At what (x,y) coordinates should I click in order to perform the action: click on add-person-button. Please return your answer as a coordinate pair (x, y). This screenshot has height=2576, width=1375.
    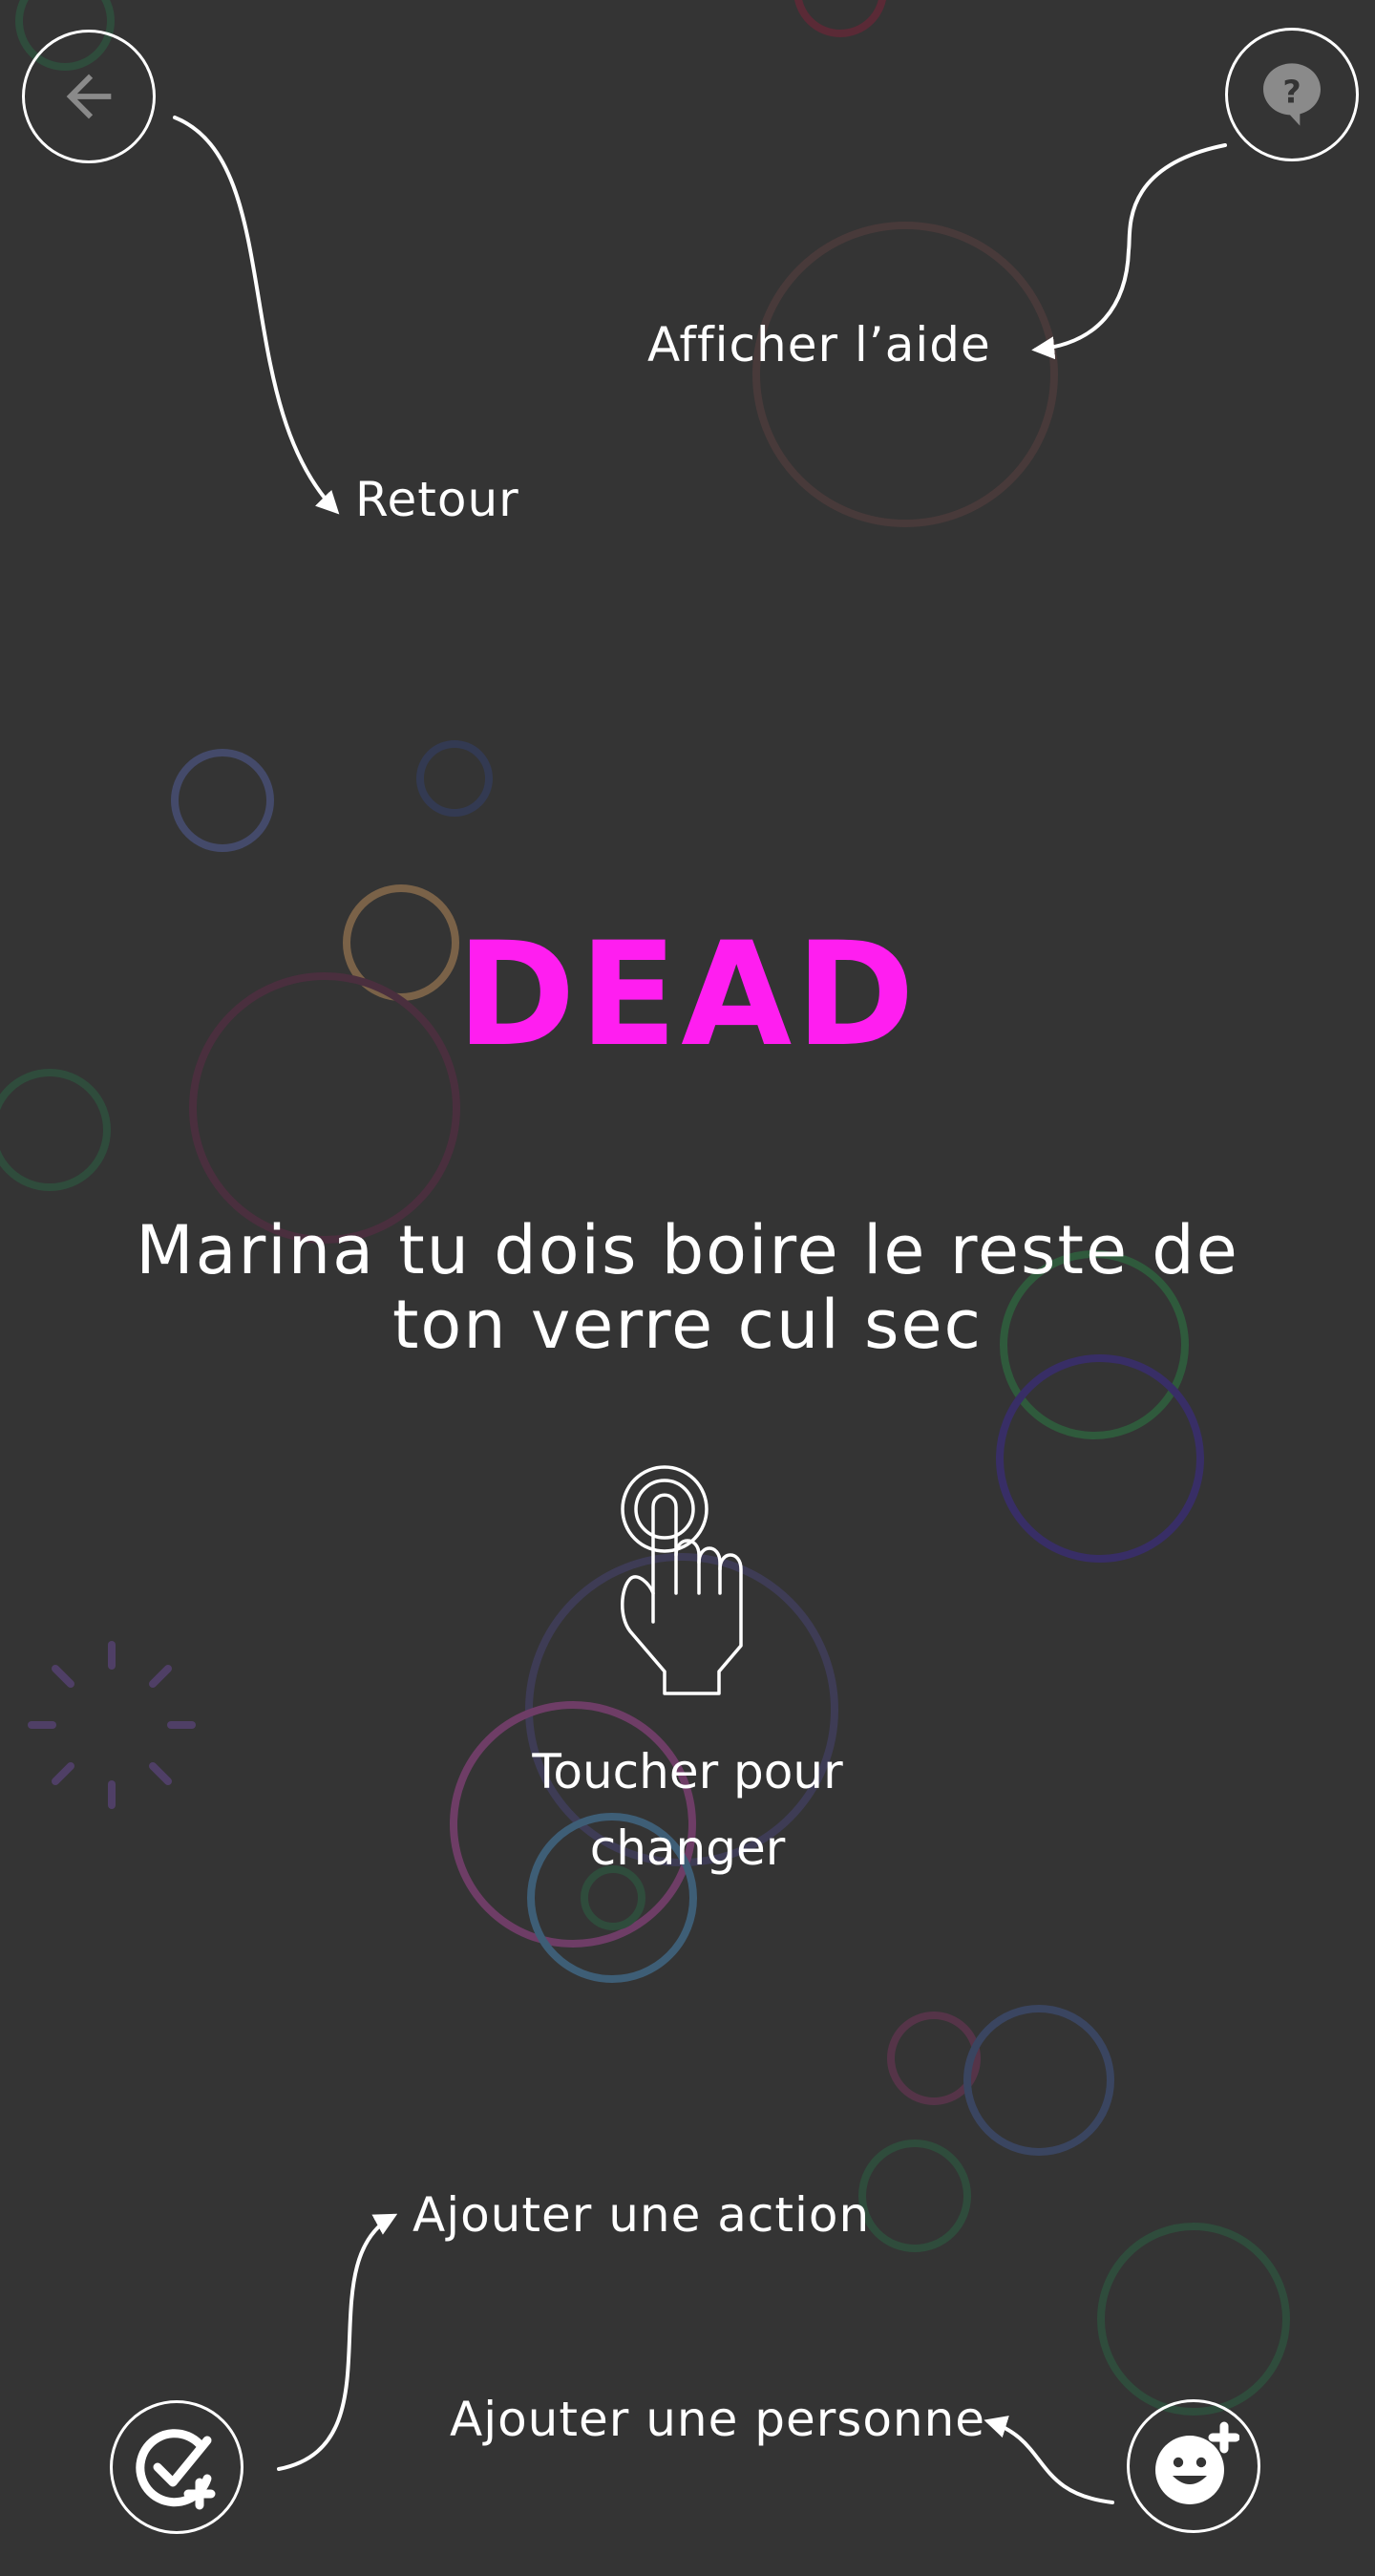
    Looking at the image, I should click on (1194, 2466).